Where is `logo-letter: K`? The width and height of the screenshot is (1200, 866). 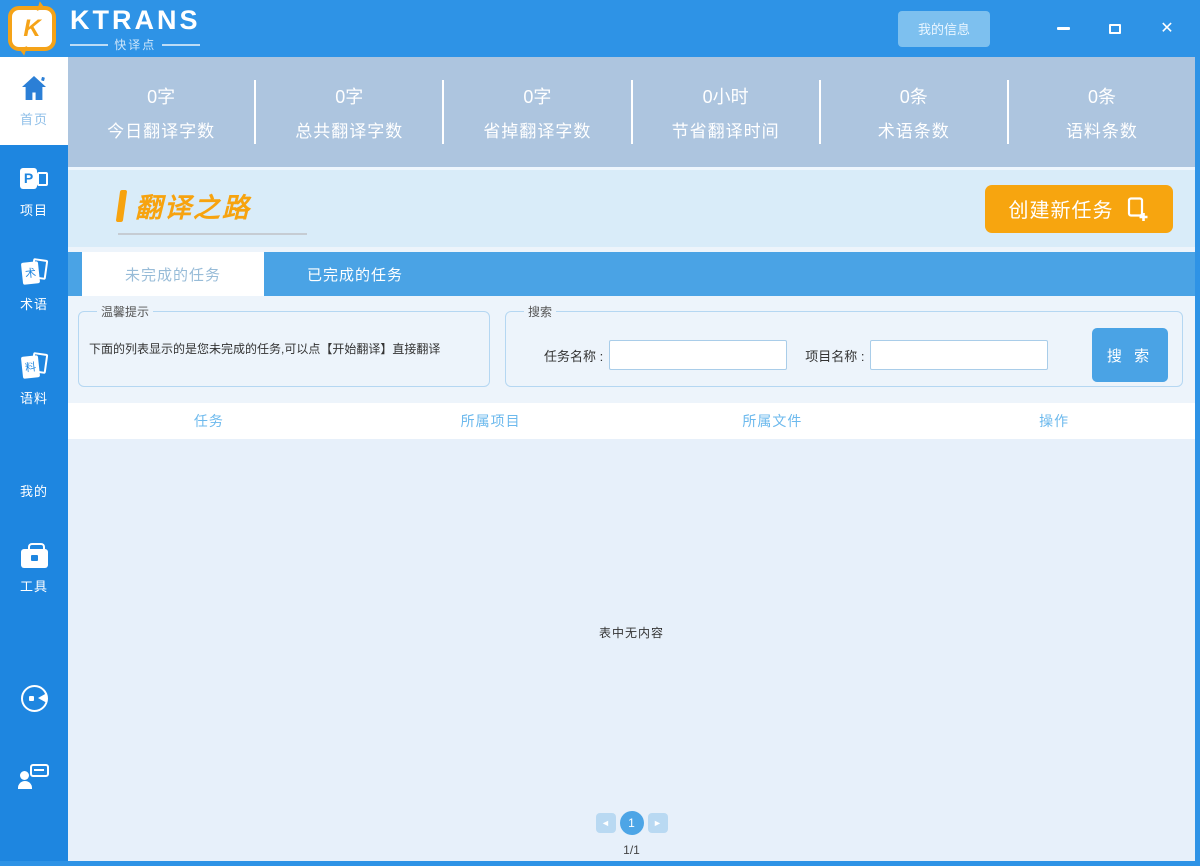
logo-letter: K is located at coordinates (32, 28).